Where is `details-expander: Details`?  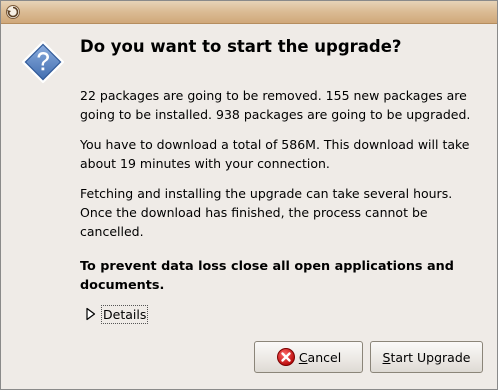
details-expander: Details is located at coordinates (117, 314).